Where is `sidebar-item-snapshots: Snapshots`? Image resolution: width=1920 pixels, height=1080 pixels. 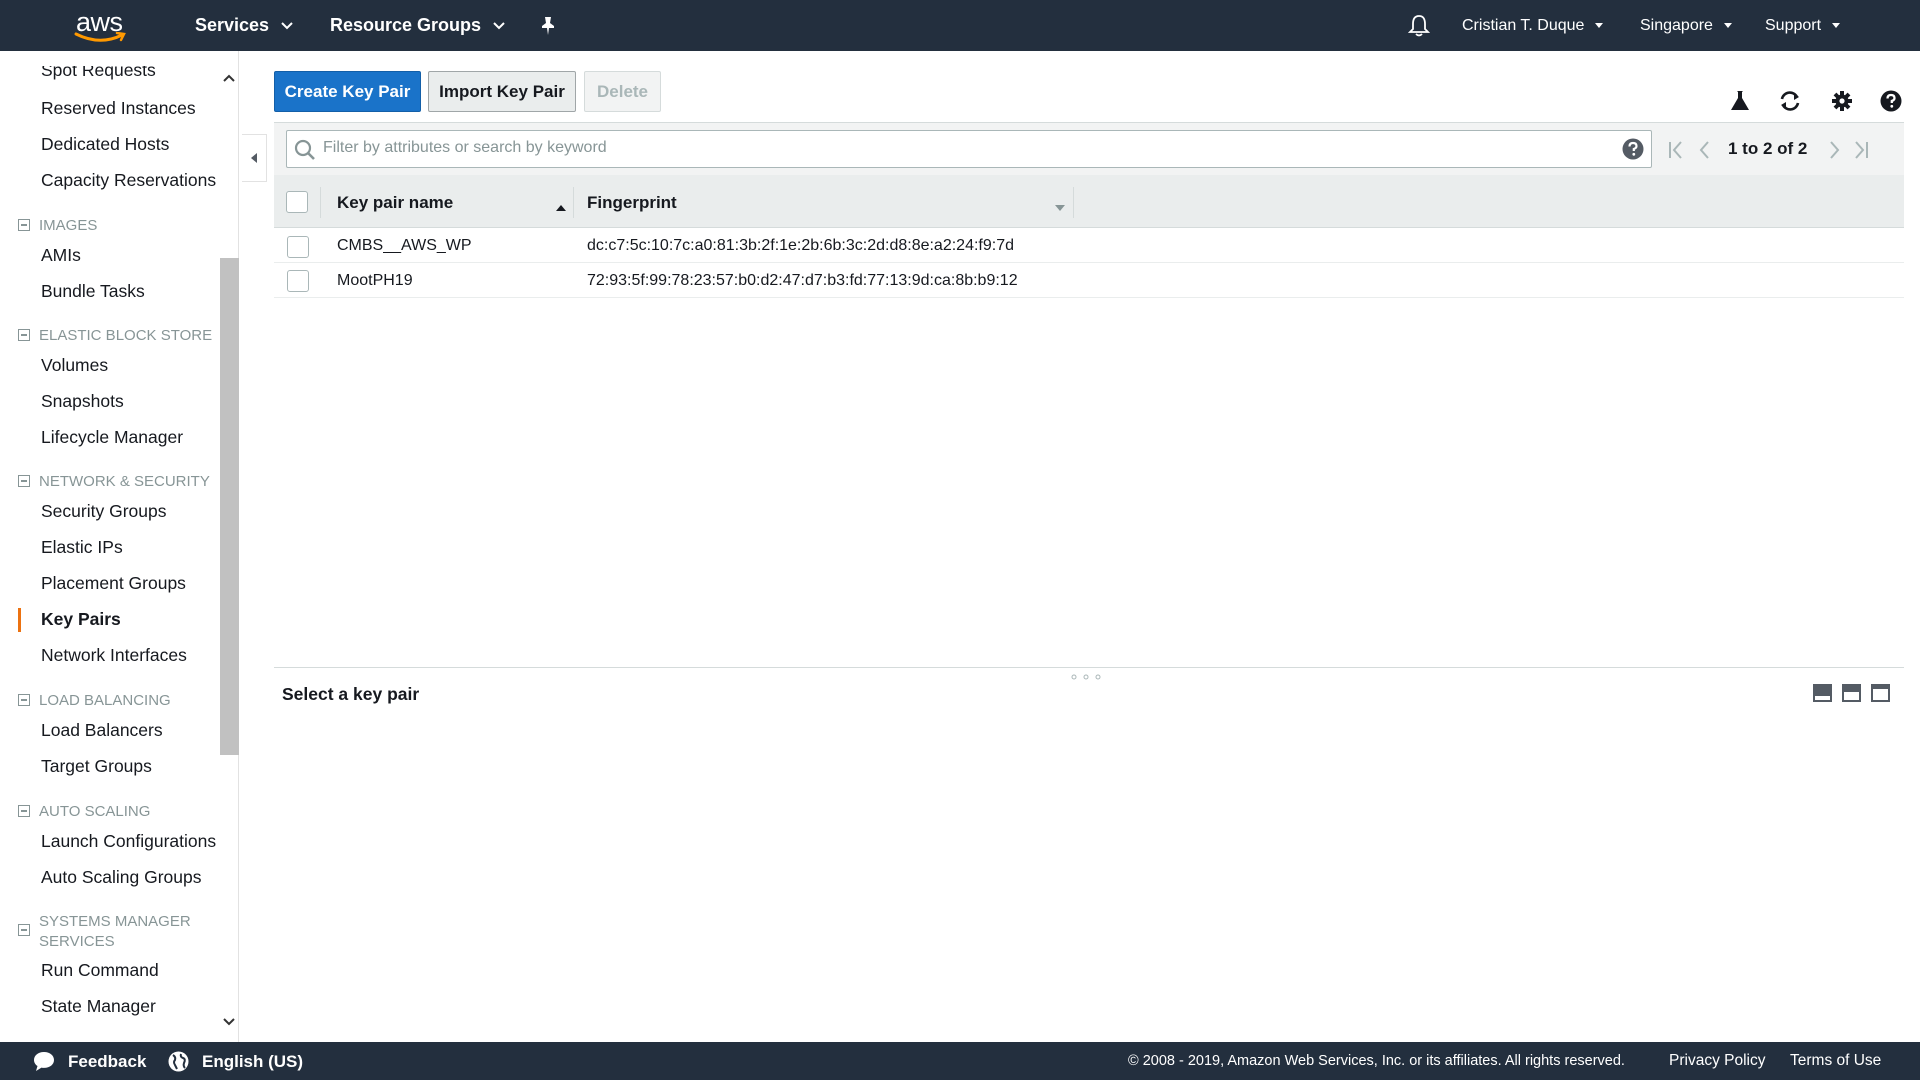
sidebar-item-snapshots: Snapshots is located at coordinates (82, 401).